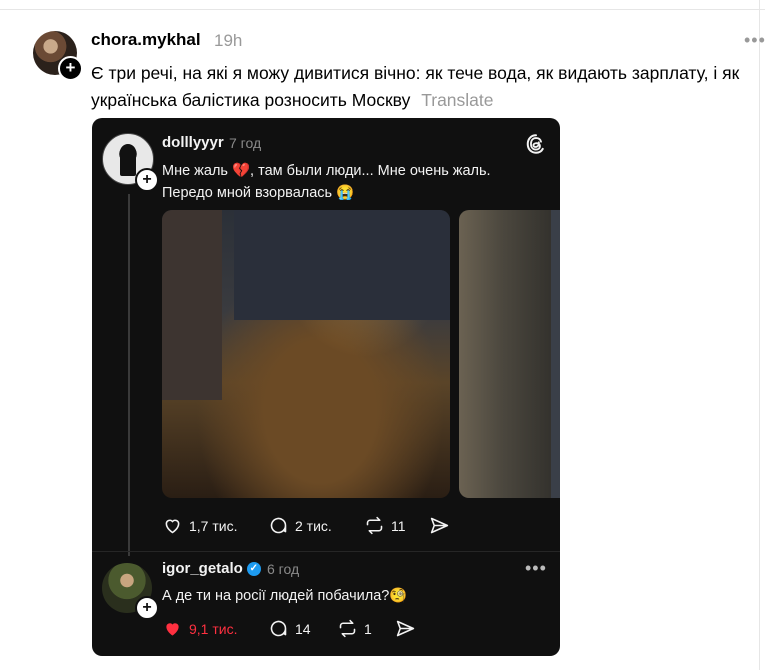 Image resolution: width=765 pixels, height=670 pixels. What do you see at coordinates (253, 568) in the screenshot?
I see `verified-icon: ✓` at bounding box center [253, 568].